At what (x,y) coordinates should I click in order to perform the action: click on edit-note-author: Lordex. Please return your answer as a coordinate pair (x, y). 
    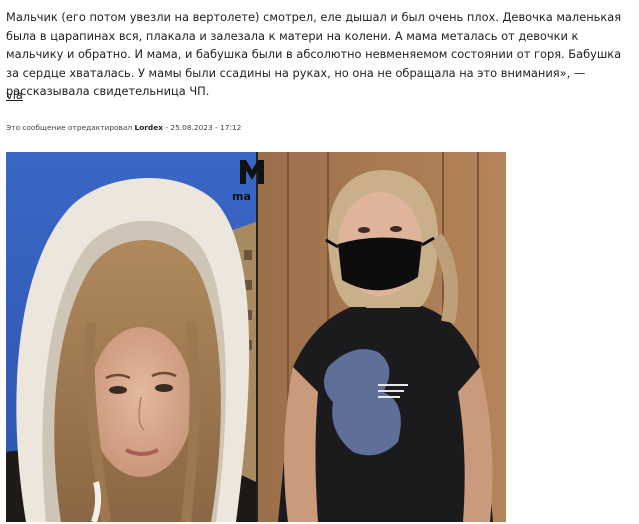
    Looking at the image, I should click on (149, 127).